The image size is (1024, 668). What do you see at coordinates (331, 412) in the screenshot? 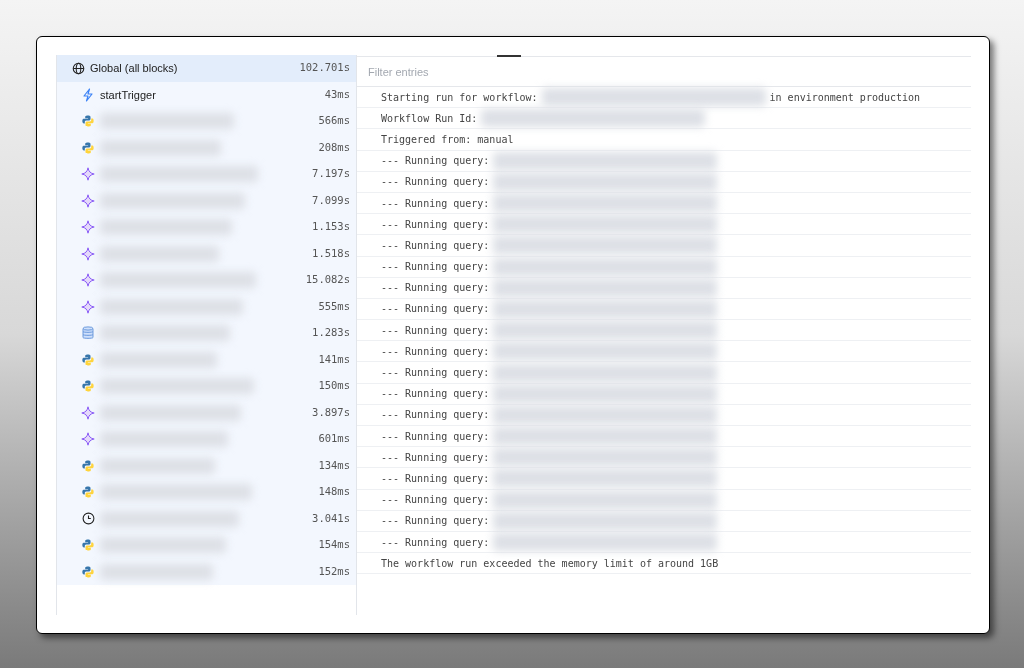
I see `block-duration: 3.897s` at bounding box center [331, 412].